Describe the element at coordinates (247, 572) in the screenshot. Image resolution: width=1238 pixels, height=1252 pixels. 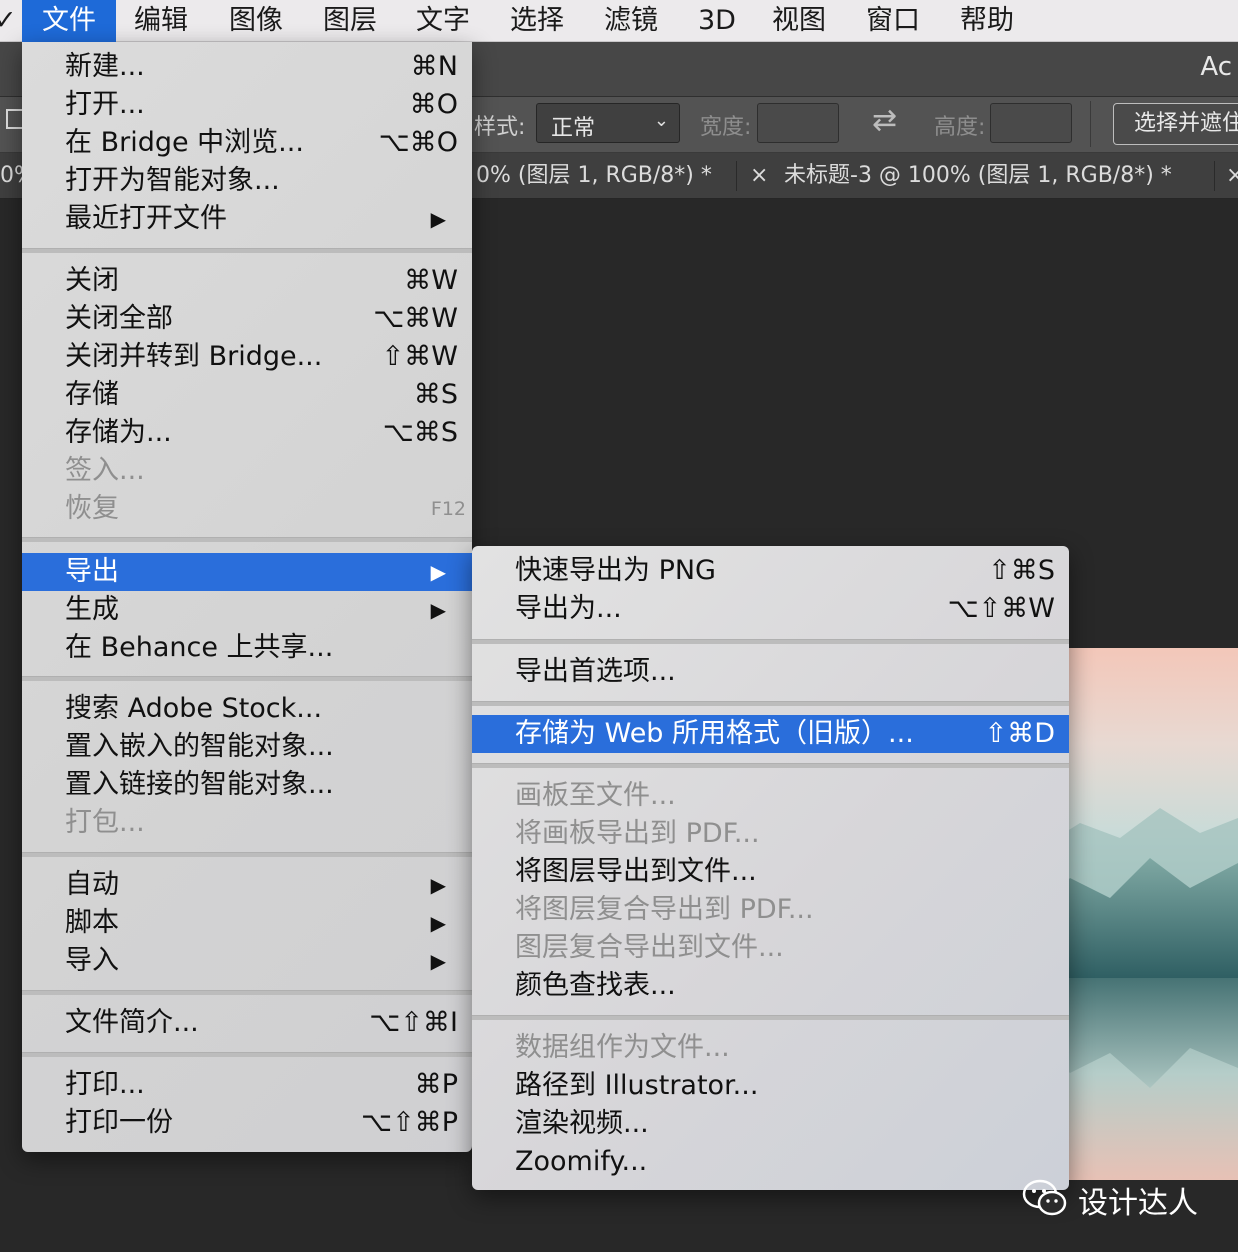
I see `menu-item-export: 导出 ▶` at that location.